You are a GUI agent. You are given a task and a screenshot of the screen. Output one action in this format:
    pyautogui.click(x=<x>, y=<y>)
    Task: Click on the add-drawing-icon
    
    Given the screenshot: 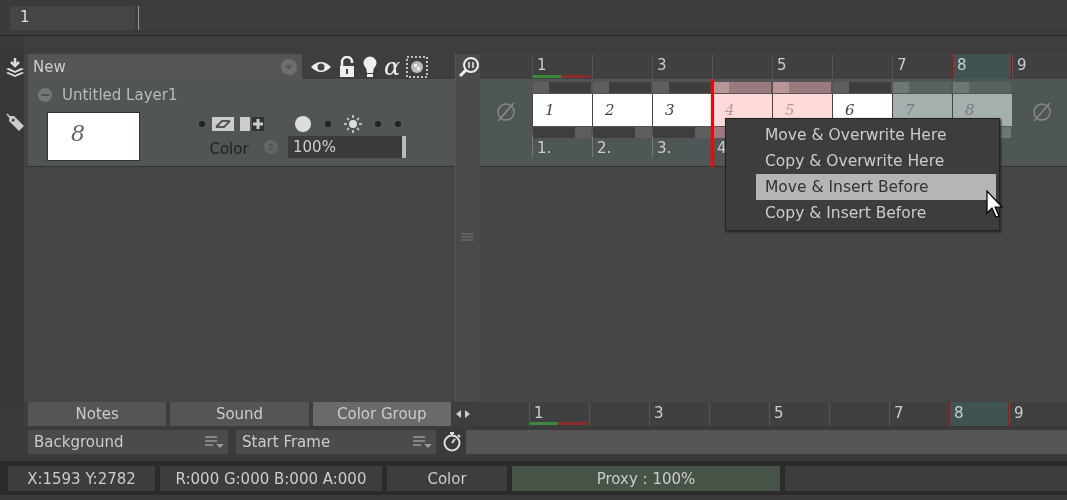 What is the action you would take?
    pyautogui.click(x=252, y=124)
    